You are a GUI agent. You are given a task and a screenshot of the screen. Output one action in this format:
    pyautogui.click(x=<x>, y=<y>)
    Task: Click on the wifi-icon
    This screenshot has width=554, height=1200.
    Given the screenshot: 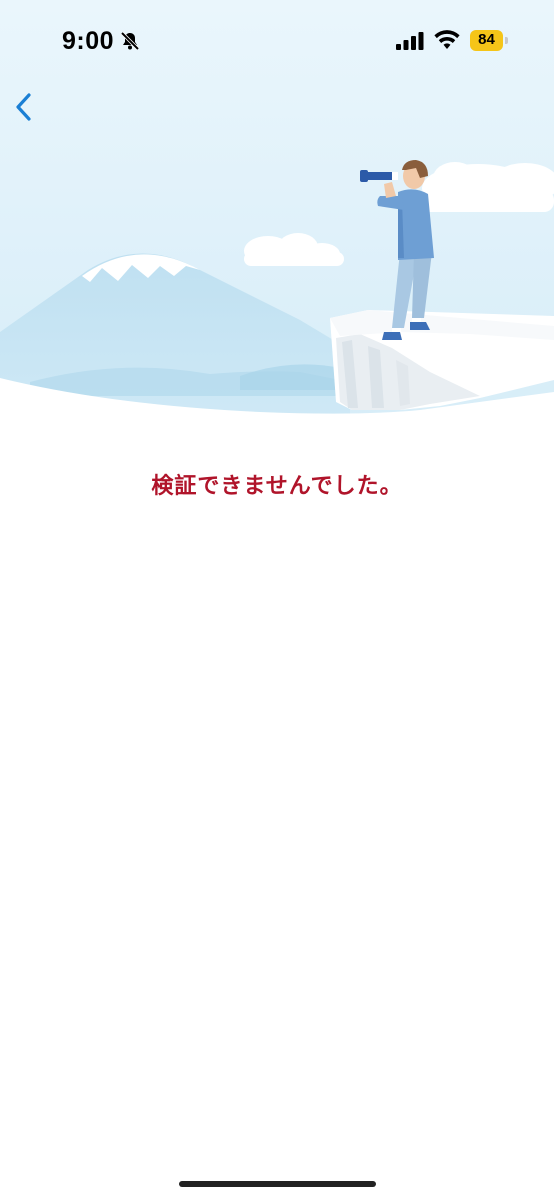 What is the action you would take?
    pyautogui.click(x=447, y=39)
    